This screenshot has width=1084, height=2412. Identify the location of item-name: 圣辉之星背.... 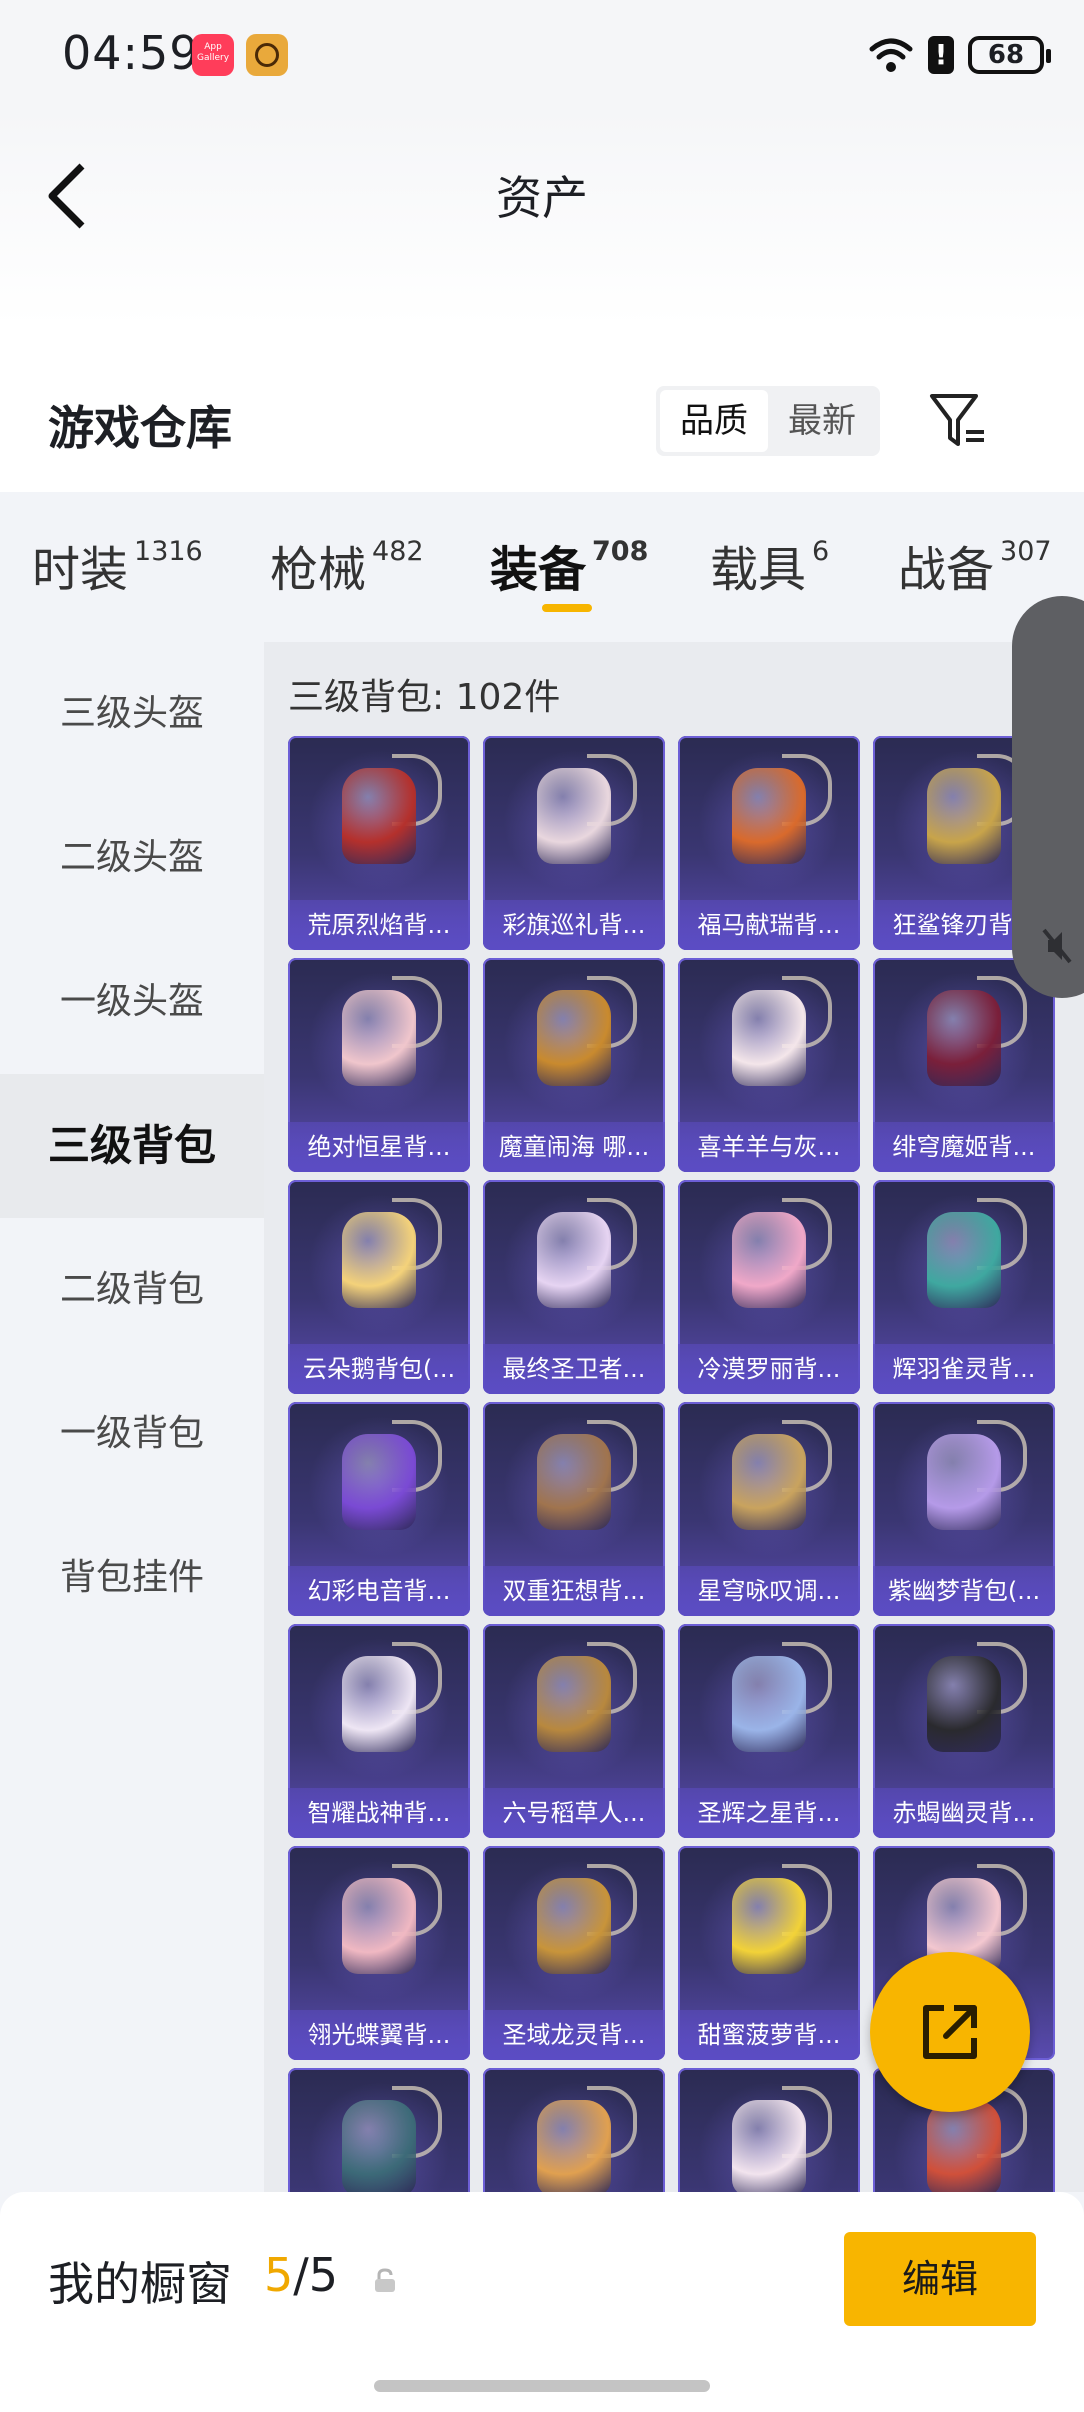
(769, 1813).